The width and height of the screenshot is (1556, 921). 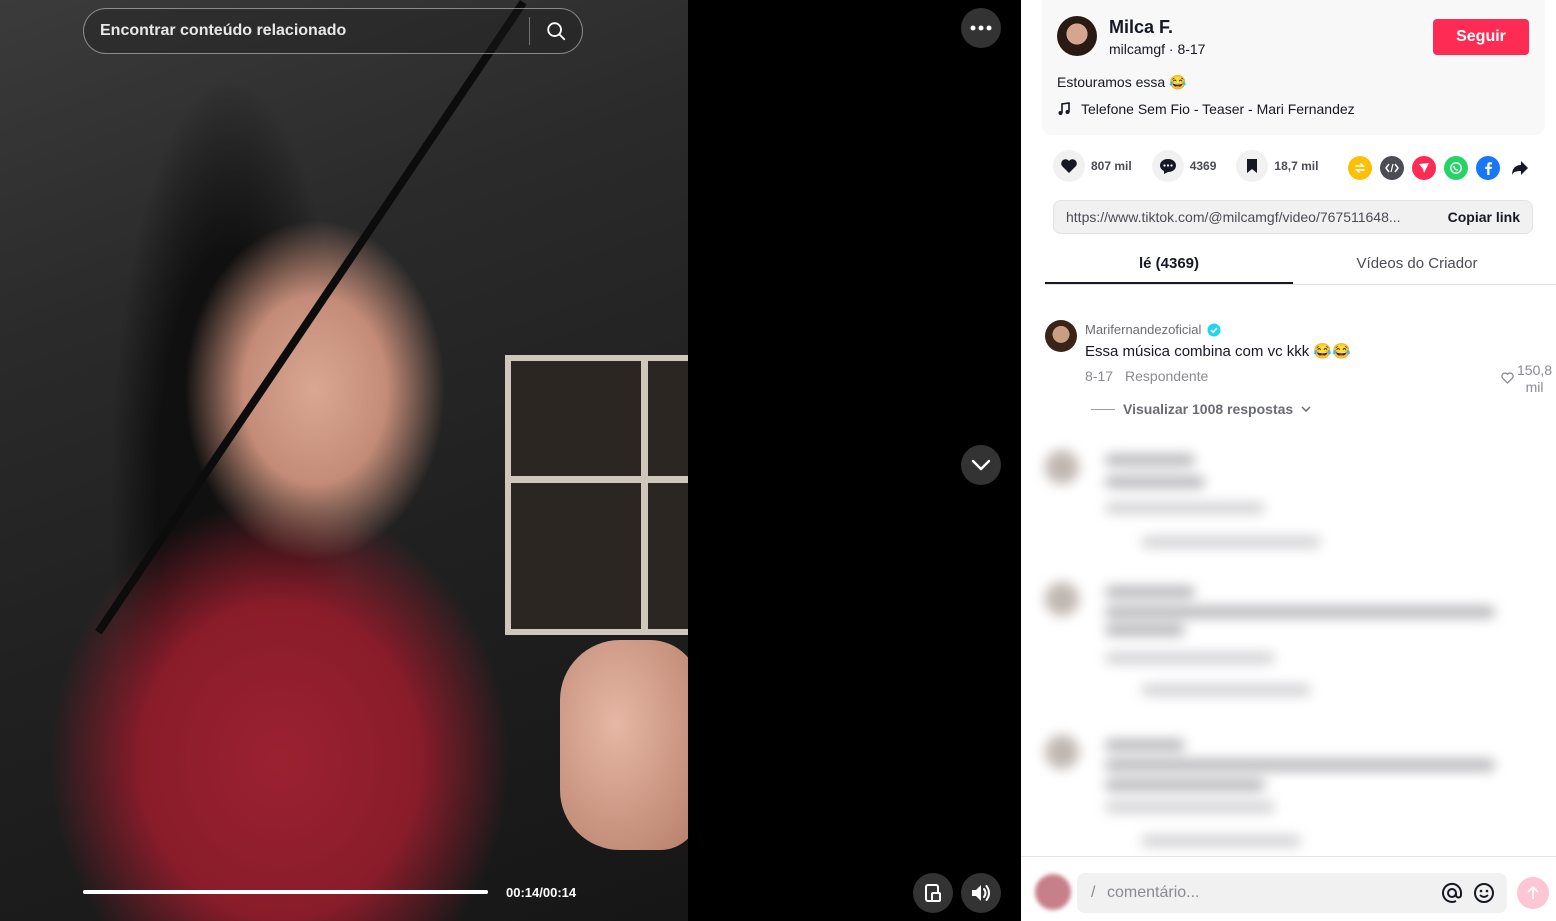 What do you see at coordinates (1534, 387) in the screenshot?
I see `comment-like-unit: mil` at bounding box center [1534, 387].